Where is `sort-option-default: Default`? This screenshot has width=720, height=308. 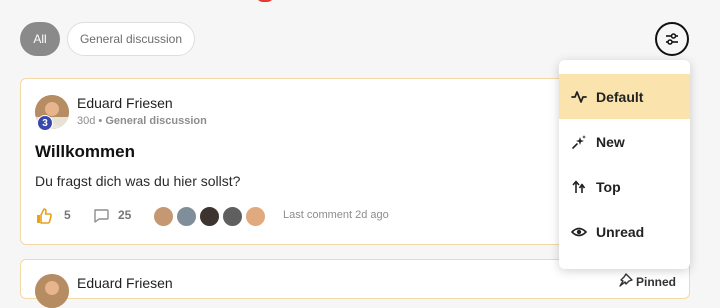 sort-option-default: Default is located at coordinates (624, 96).